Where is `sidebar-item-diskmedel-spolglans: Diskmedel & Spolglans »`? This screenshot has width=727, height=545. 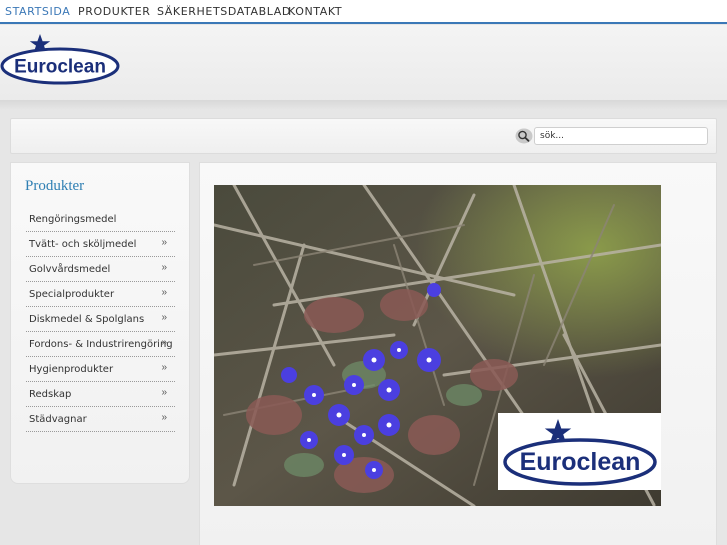
sidebar-item-diskmedel-spolglans: Diskmedel & Spolglans » is located at coordinates (100, 319).